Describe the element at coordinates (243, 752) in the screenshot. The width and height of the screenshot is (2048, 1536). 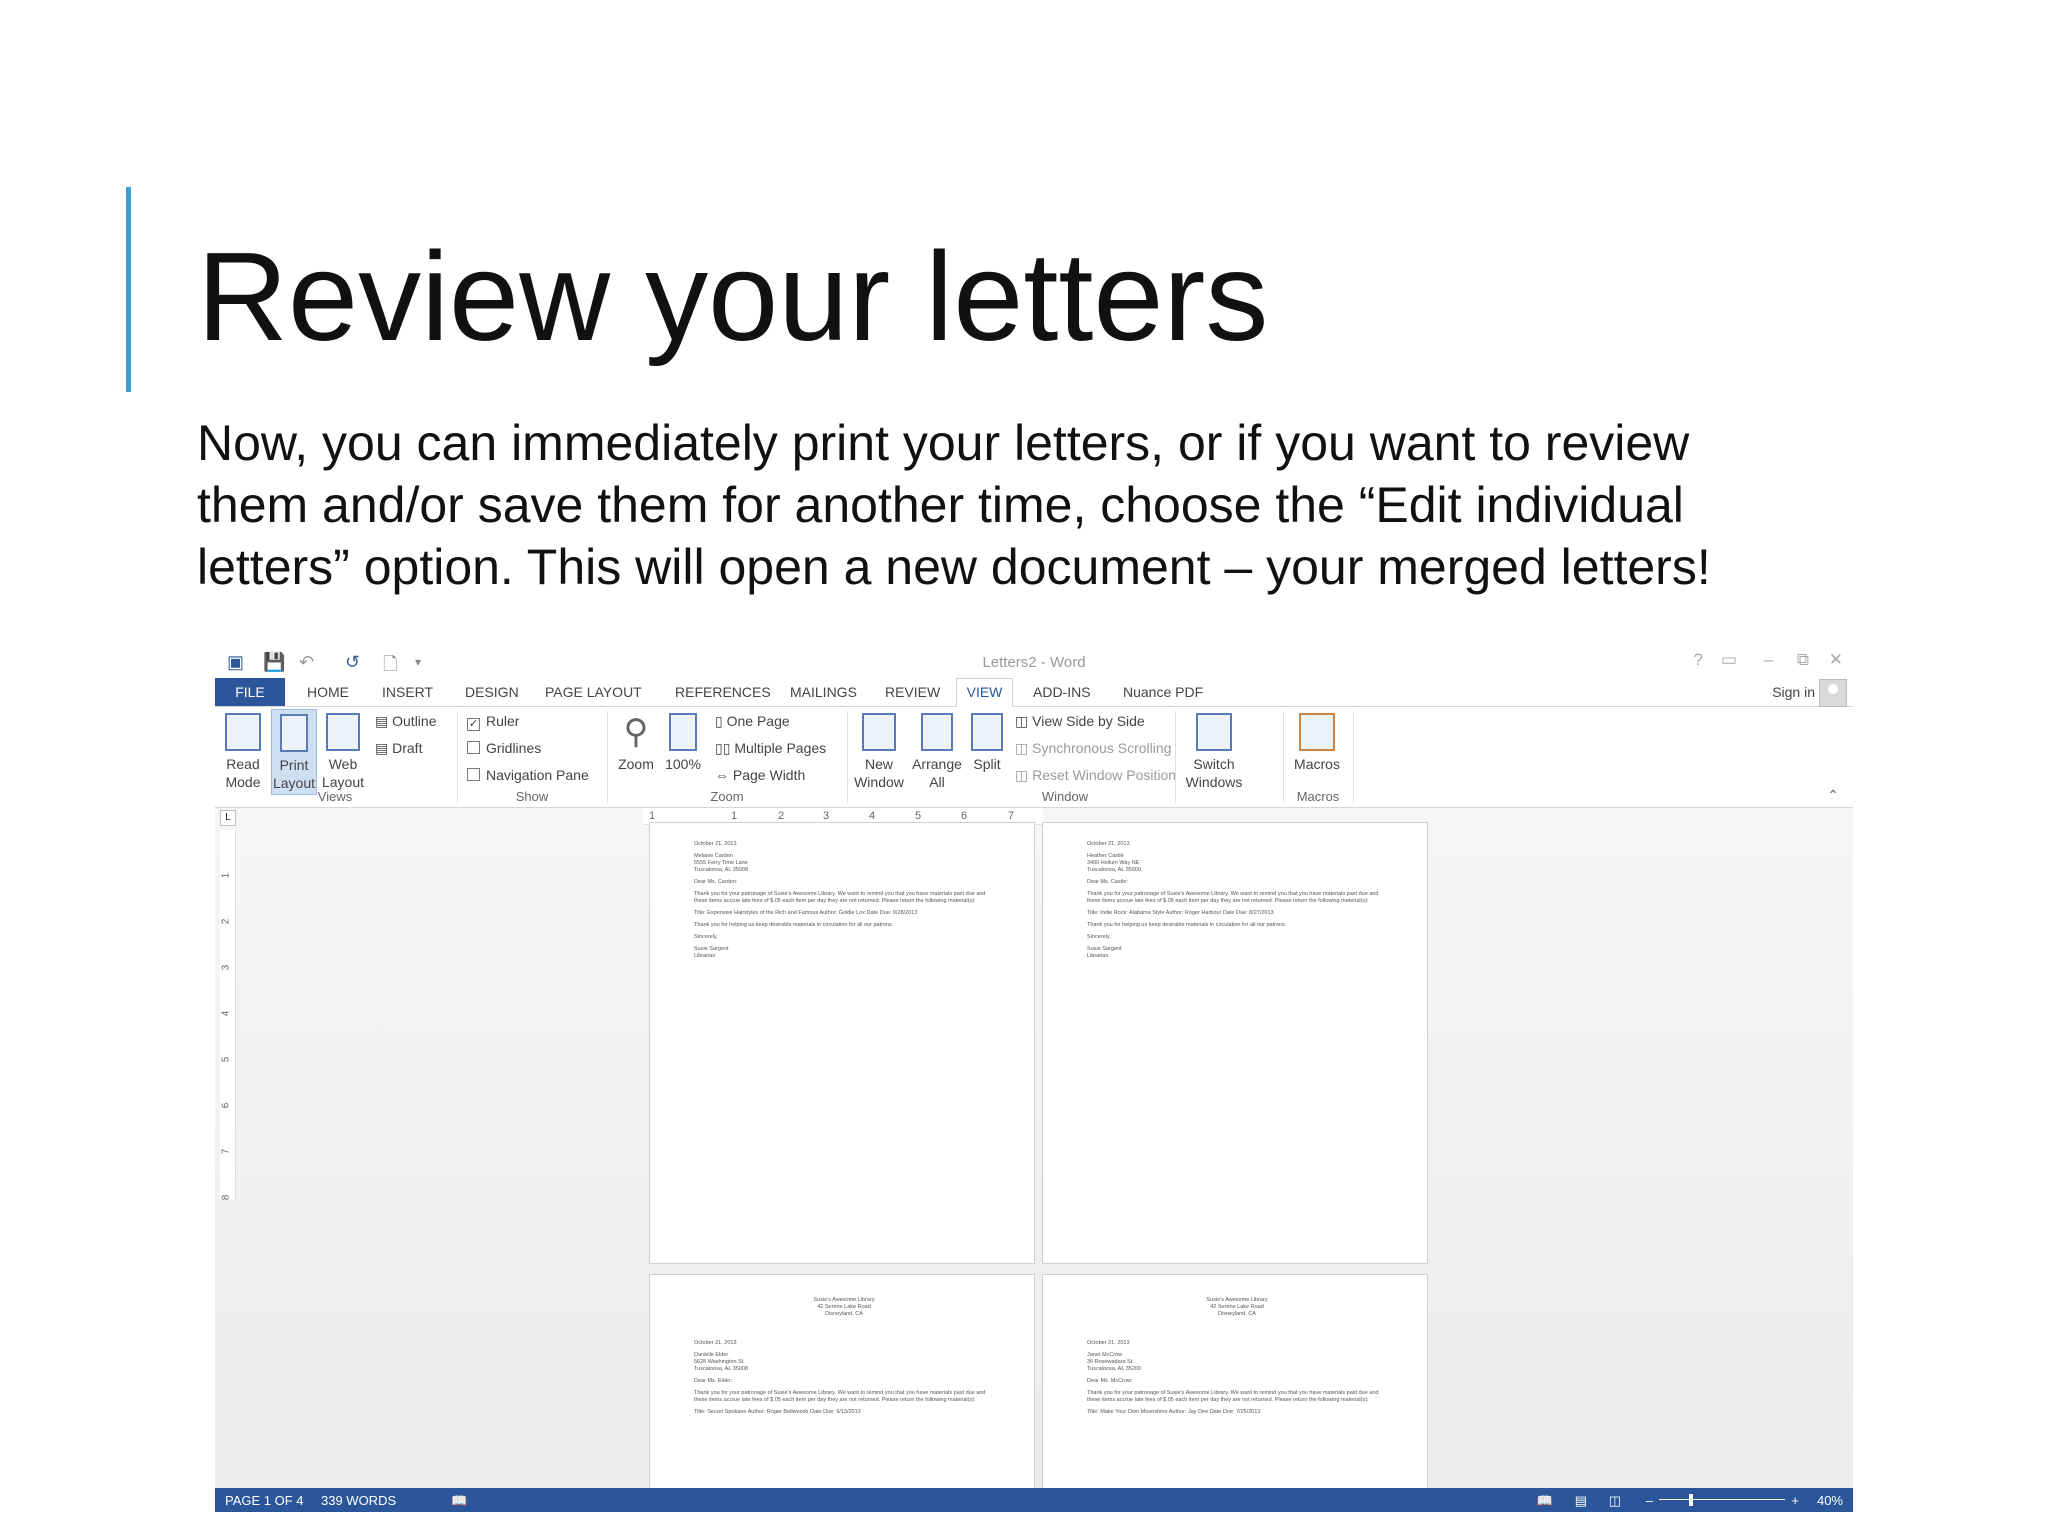
I see `read-mode-button: Read Mode` at that location.